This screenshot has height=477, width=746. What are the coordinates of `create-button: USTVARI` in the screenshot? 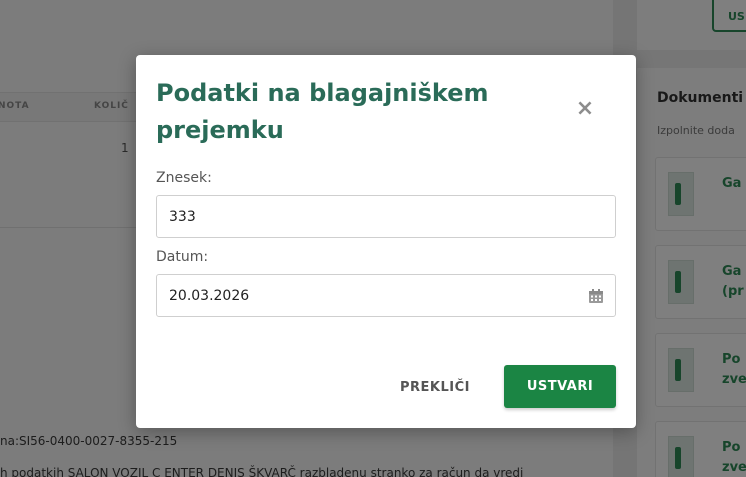 It's located at (560, 386).